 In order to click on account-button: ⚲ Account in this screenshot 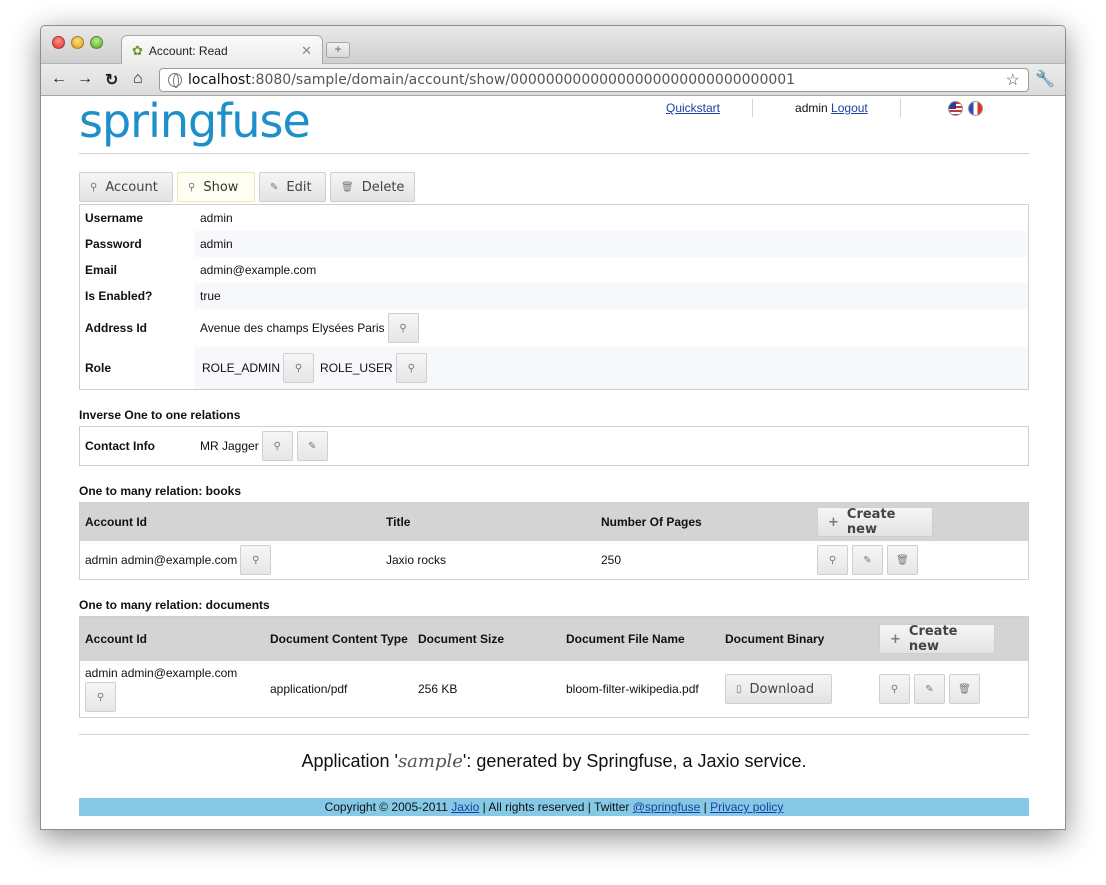, I will do `click(126, 187)`.